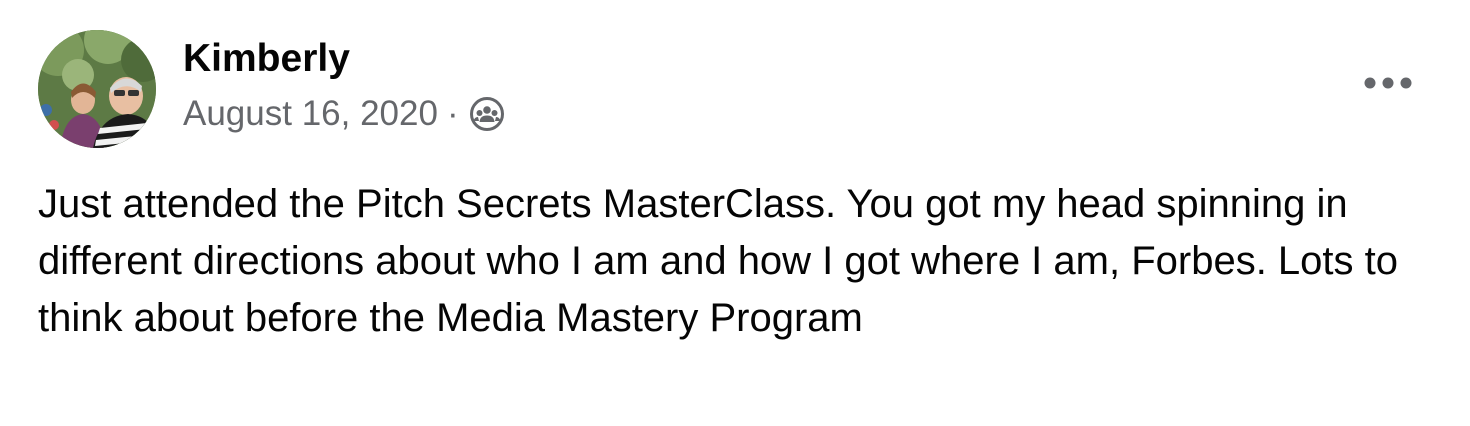 The image size is (1470, 426). I want to click on more-options-icon, so click(1388, 83).